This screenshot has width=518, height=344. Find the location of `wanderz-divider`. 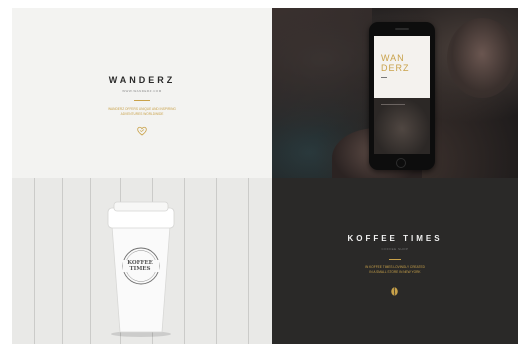

wanderz-divider is located at coordinates (142, 100).